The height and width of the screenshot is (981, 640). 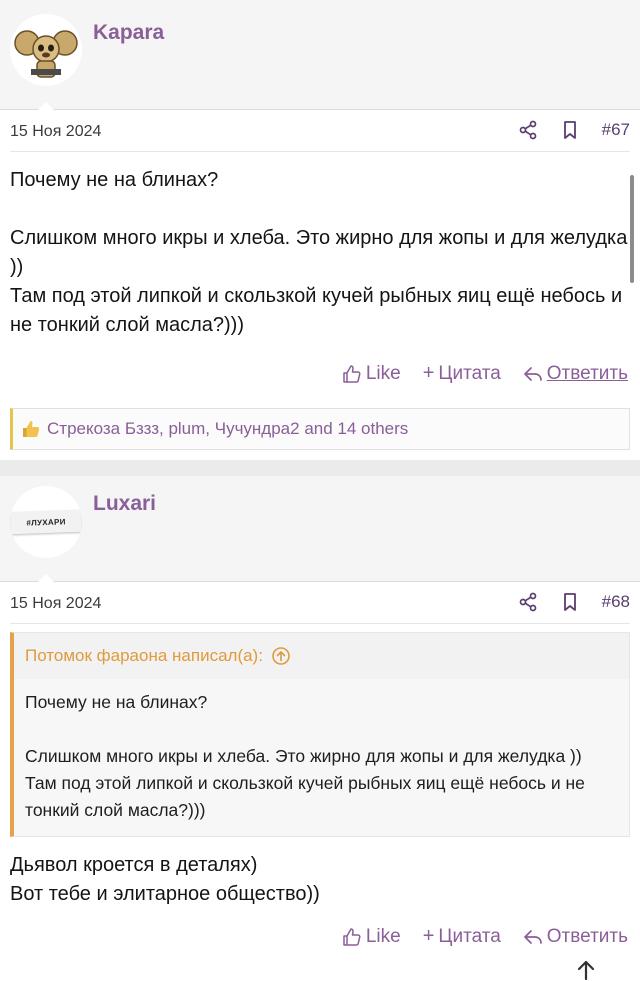 I want to click on quote-header: Потомок фараона написал(а):, so click(x=321, y=656).